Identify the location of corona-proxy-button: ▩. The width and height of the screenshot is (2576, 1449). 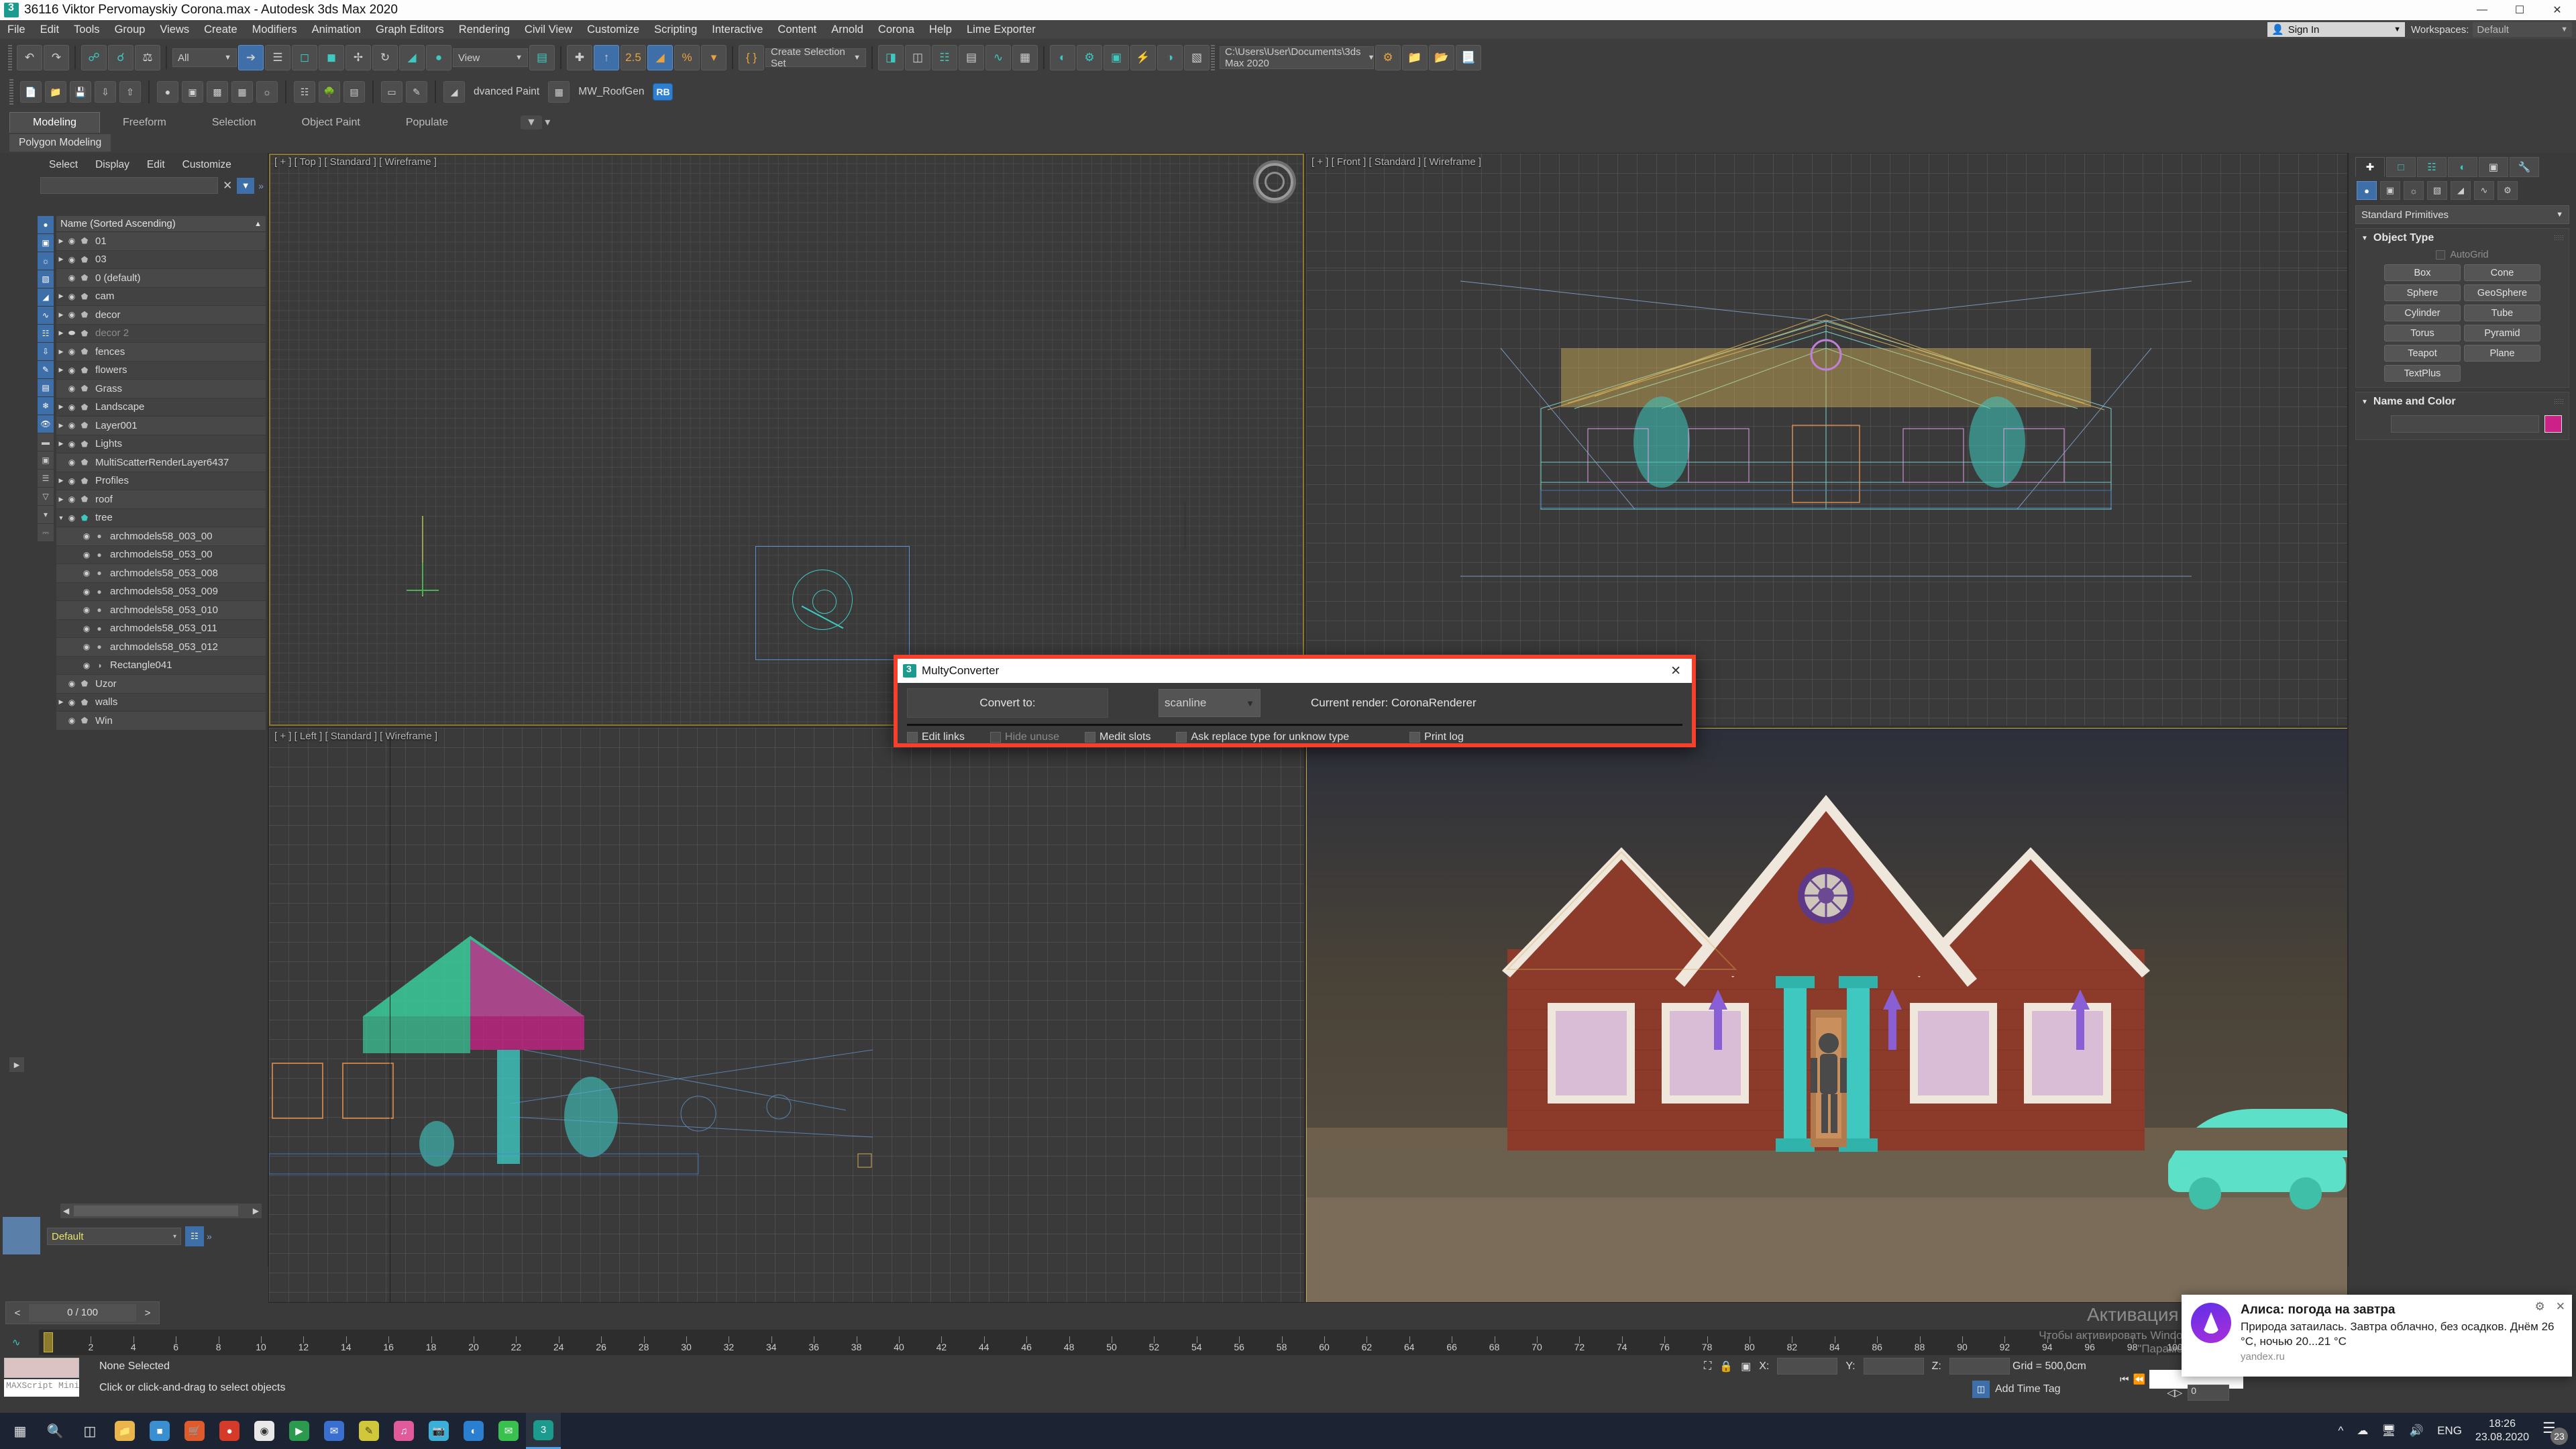
(217, 92).